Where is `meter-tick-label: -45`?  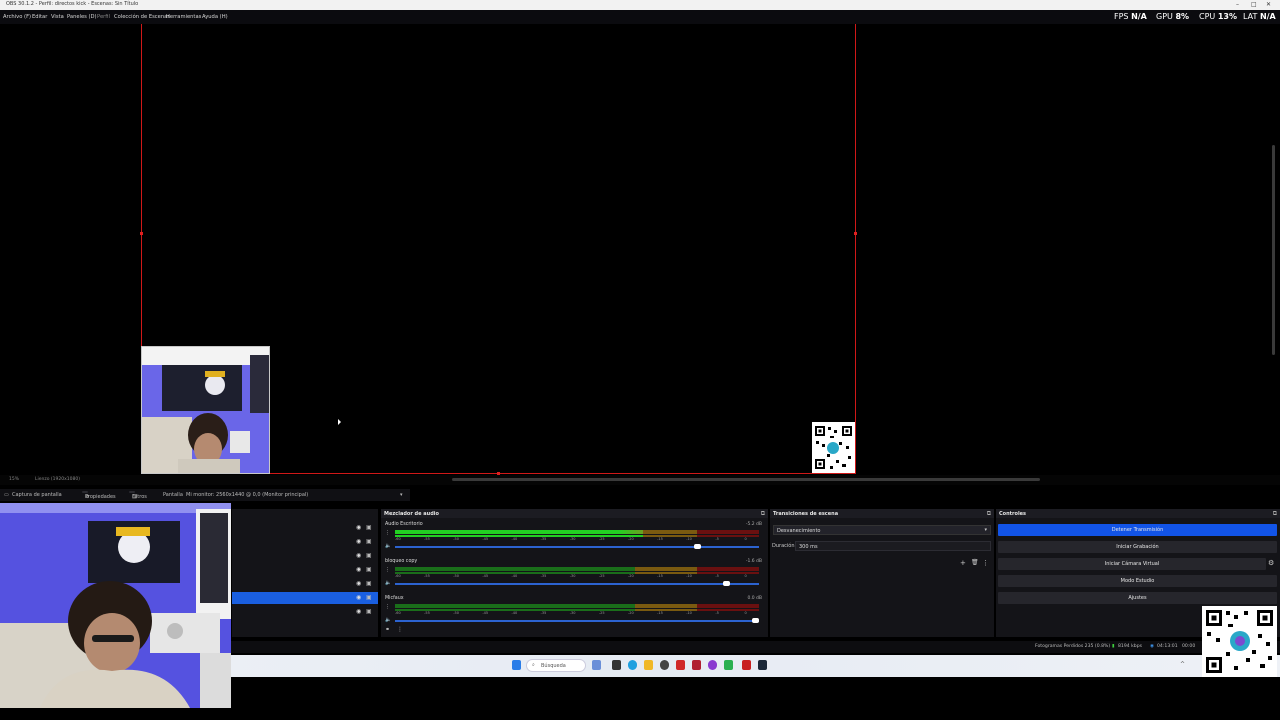
meter-tick-label: -45 is located at coordinates (485, 539).